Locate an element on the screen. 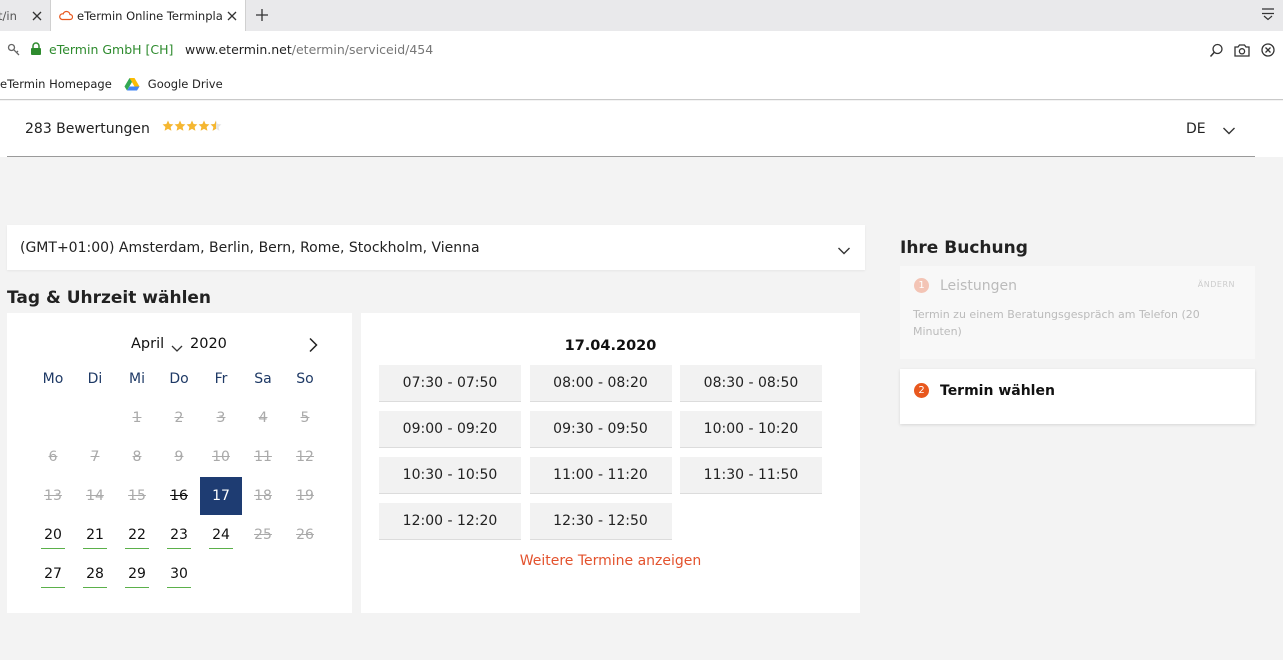  calendar-day: 22 is located at coordinates (137, 535).